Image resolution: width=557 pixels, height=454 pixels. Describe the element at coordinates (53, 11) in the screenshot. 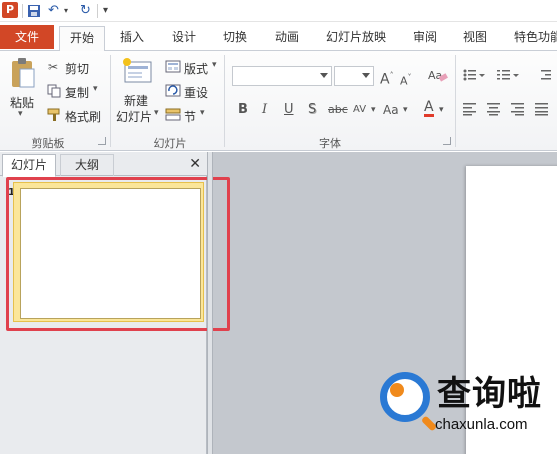

I see `undo-icon: ↶` at that location.